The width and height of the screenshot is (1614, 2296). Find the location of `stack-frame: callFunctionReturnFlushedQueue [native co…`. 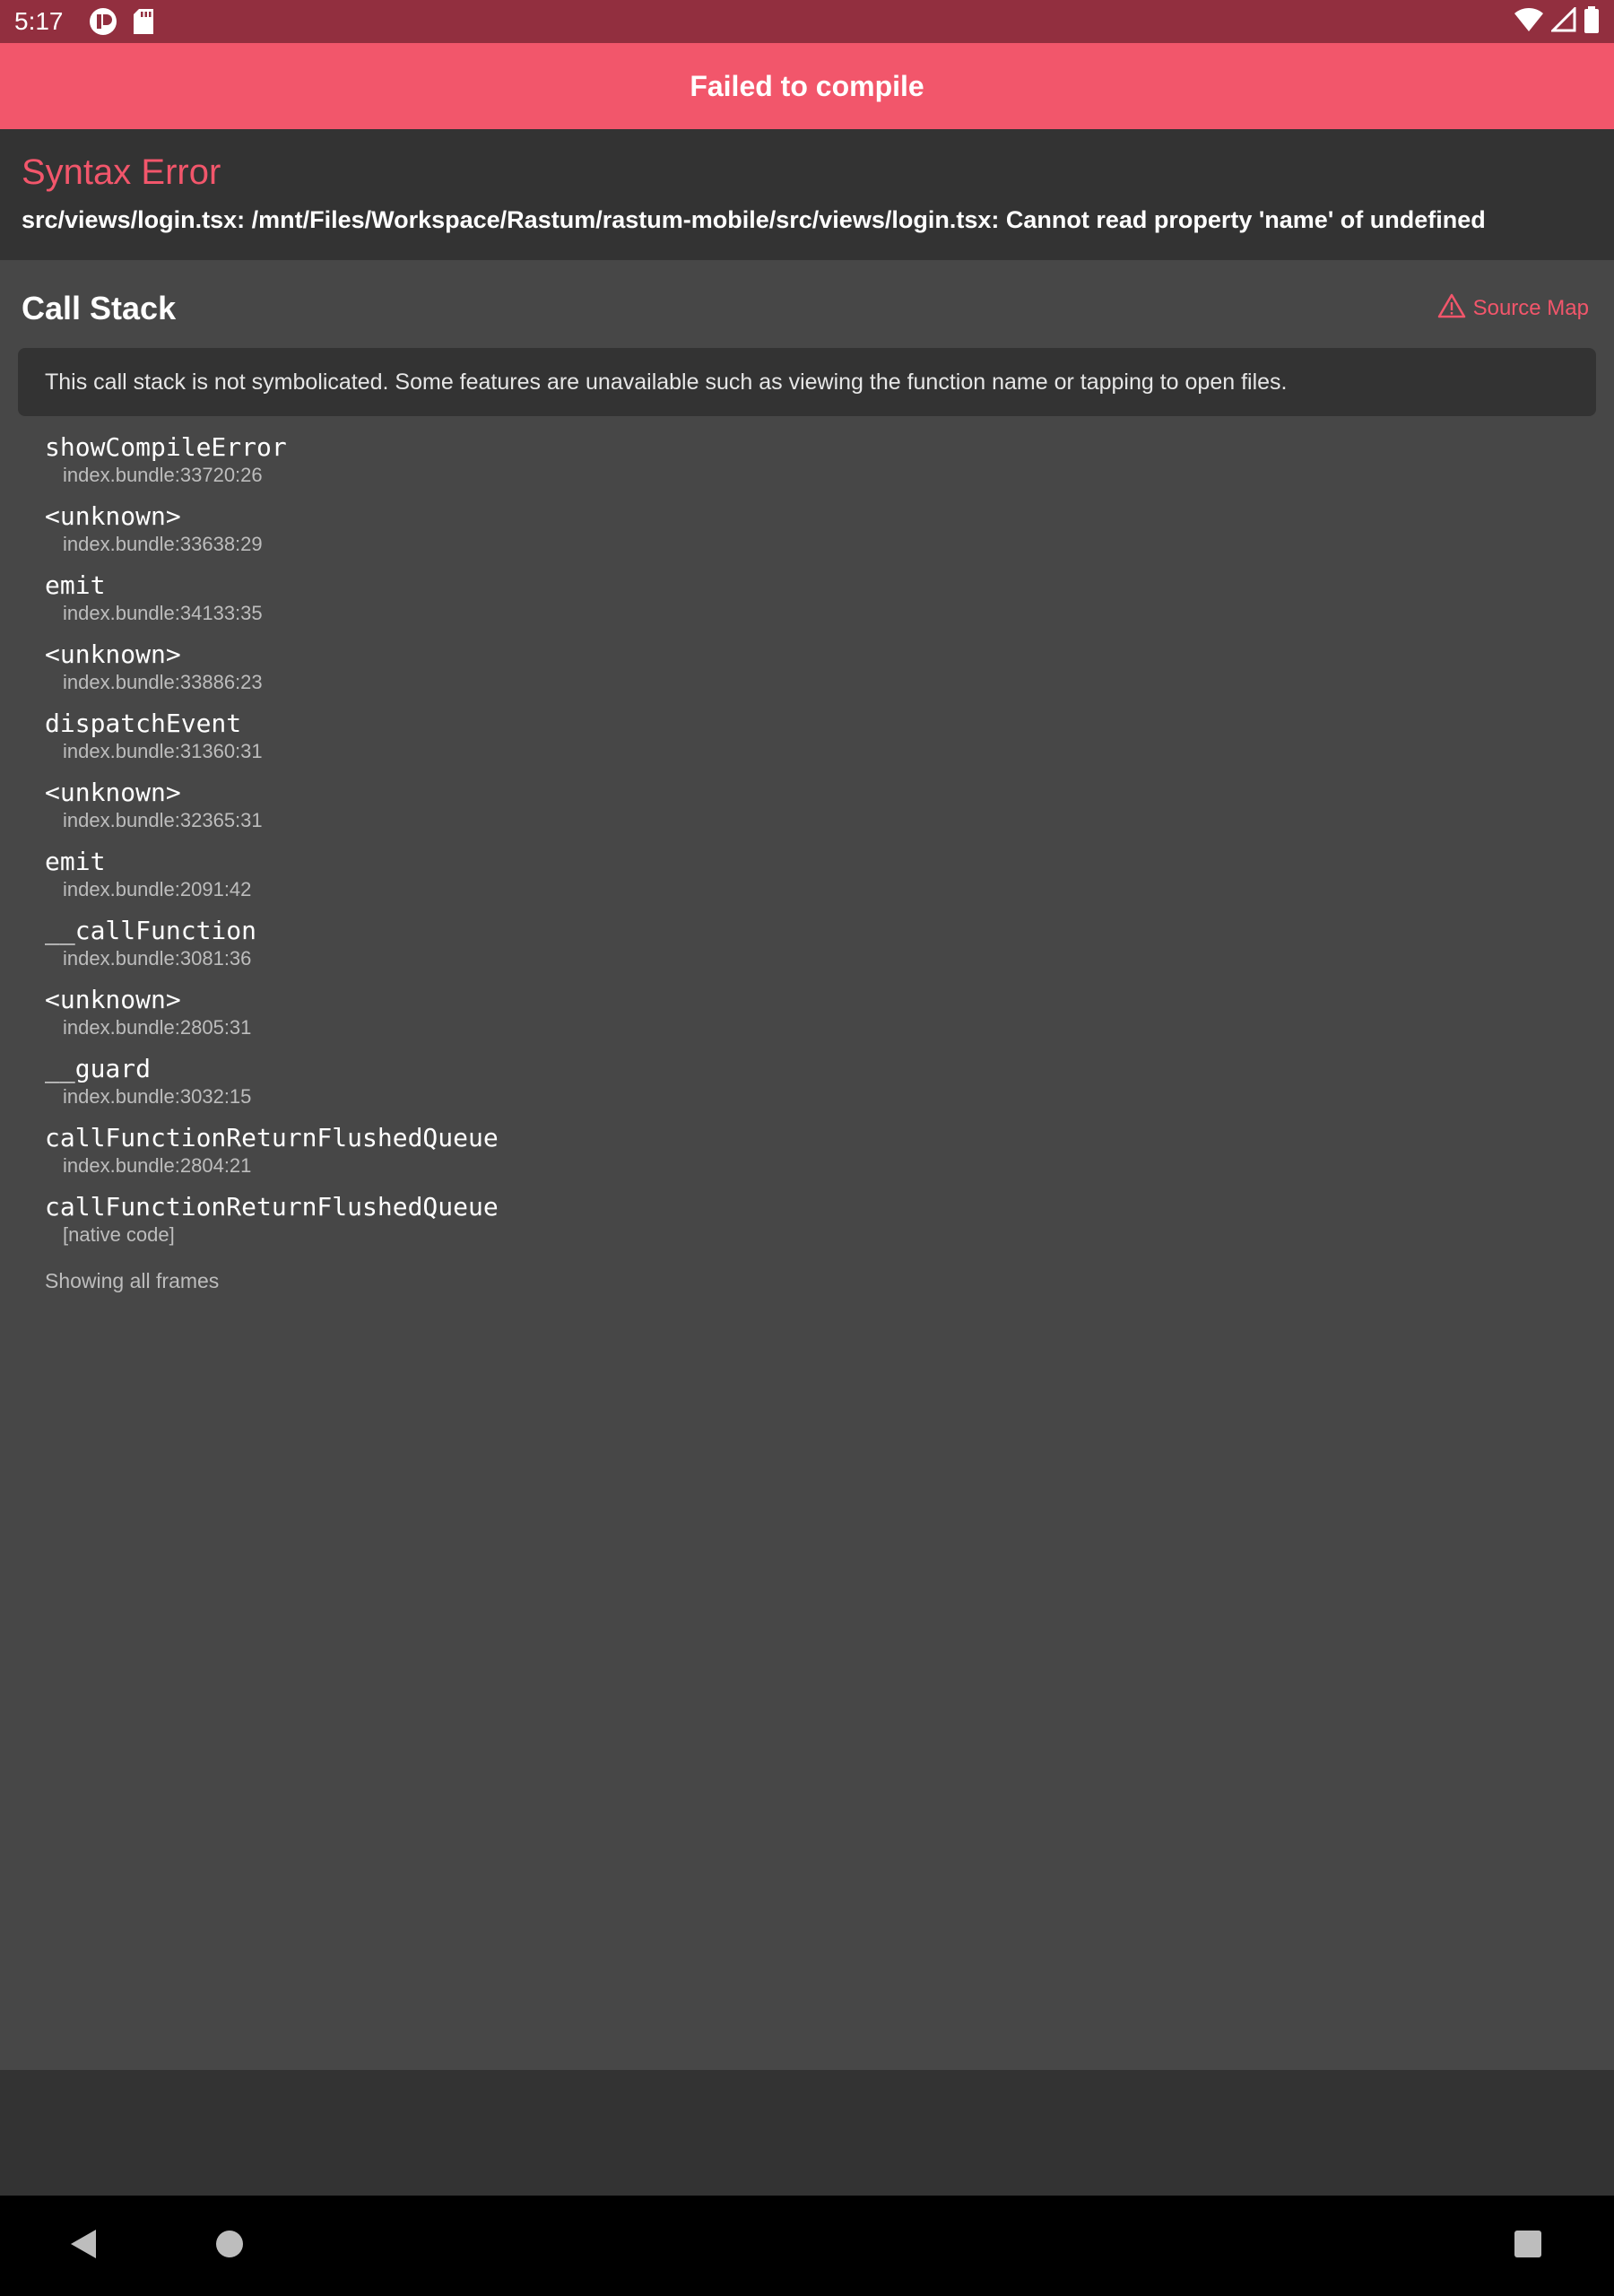

stack-frame: callFunctionReturnFlushedQueue [native co… is located at coordinates (807, 1224).